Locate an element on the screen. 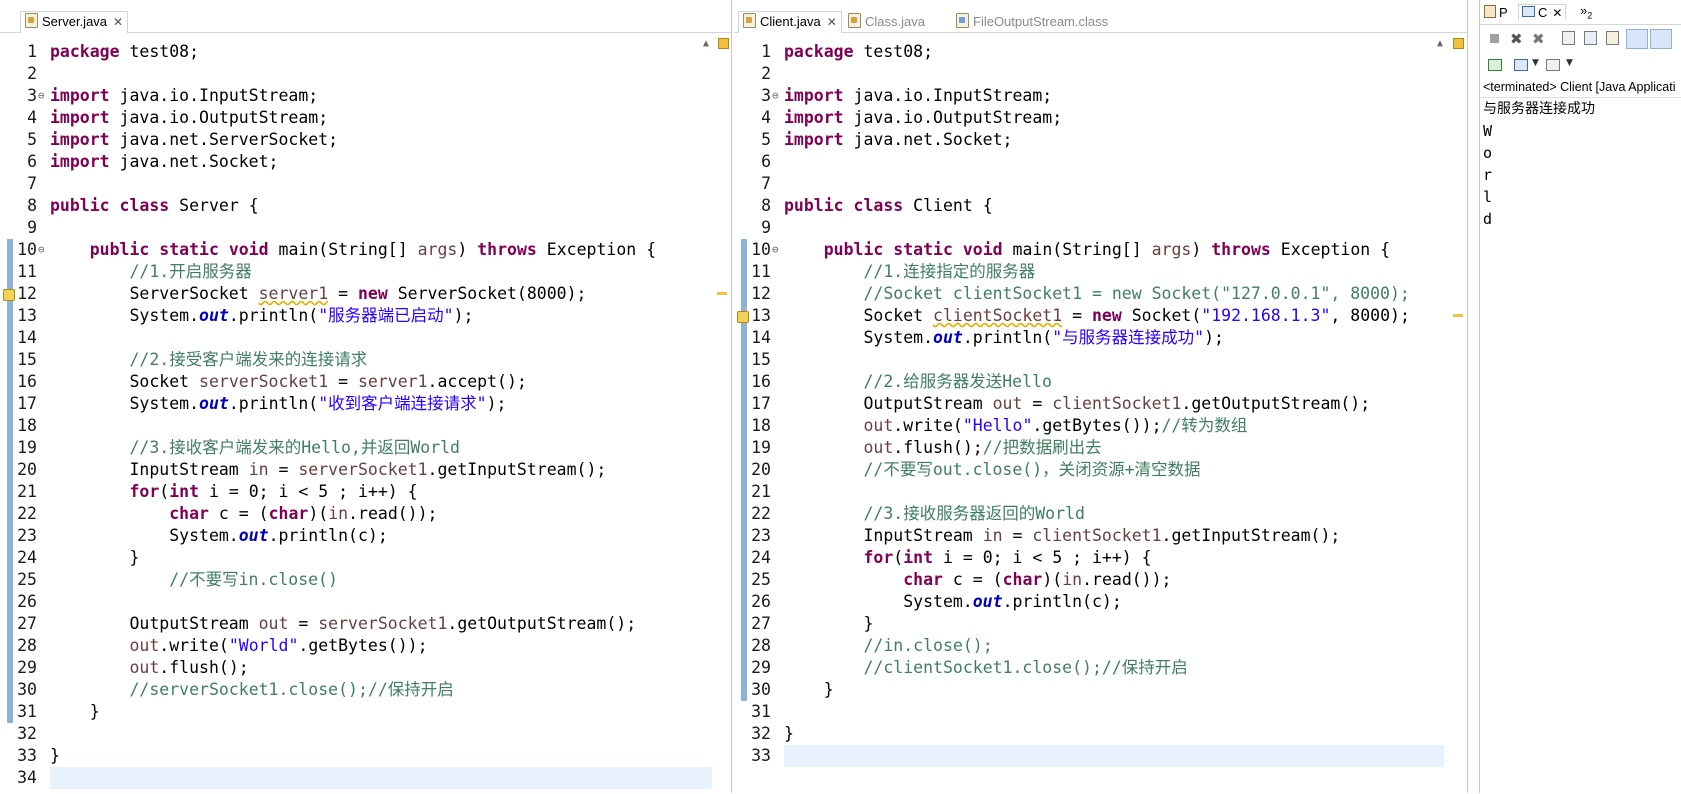 The image size is (1681, 794). code-line: 29 //clientSocket1.close();//保持开启 is located at coordinates (1089, 668).